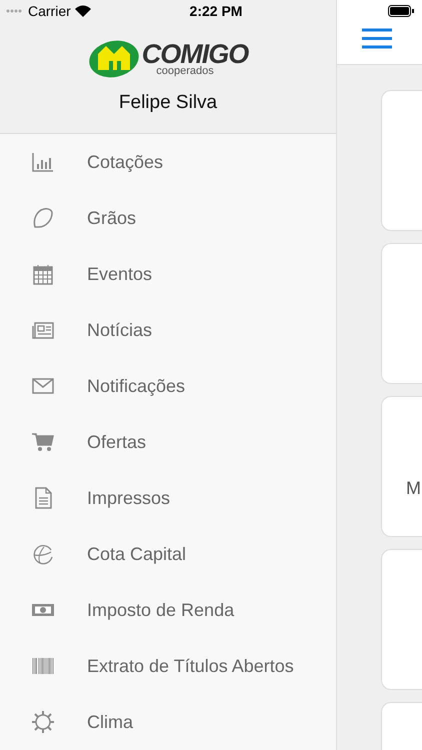  What do you see at coordinates (43, 554) in the screenshot?
I see `globe-icon` at bounding box center [43, 554].